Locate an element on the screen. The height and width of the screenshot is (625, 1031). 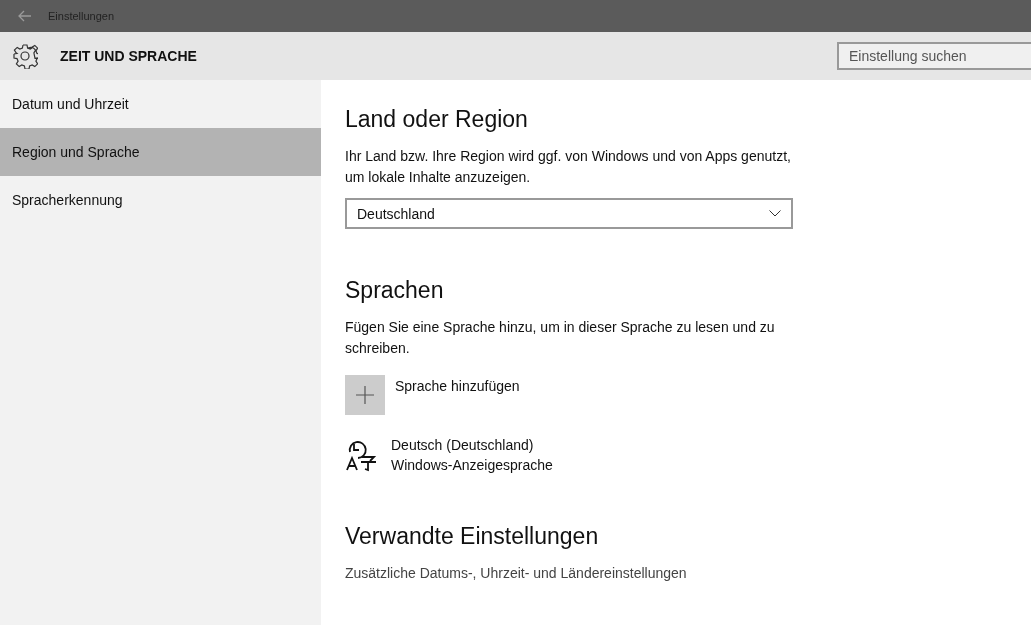
page-title: ZEIT UND SPRACHE is located at coordinates (128, 56).